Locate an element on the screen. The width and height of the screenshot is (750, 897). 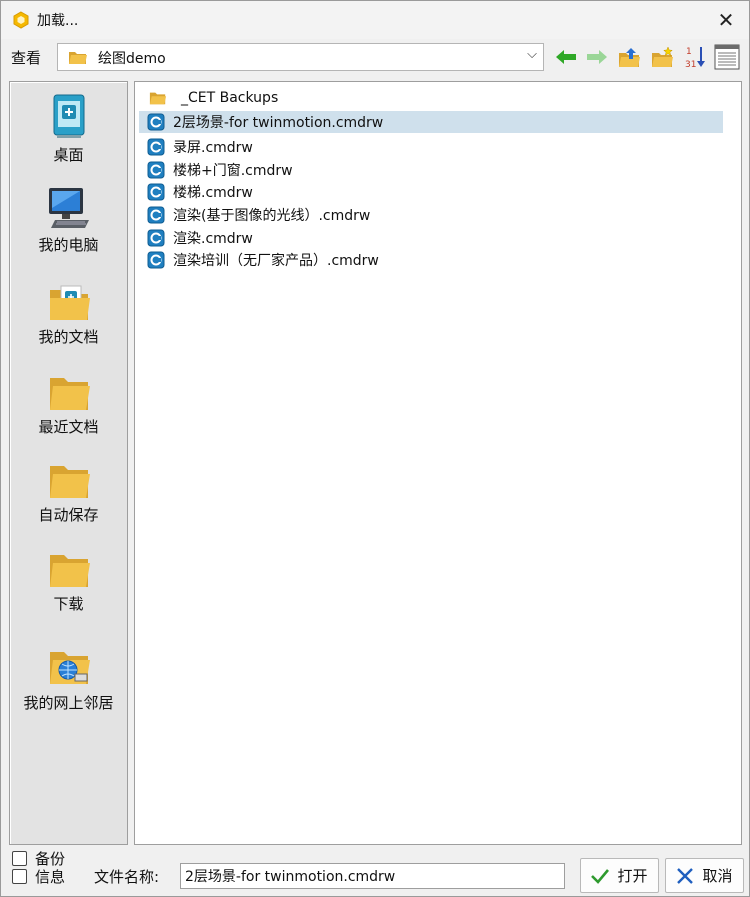
desktop-icon is located at coordinates (68, 116).